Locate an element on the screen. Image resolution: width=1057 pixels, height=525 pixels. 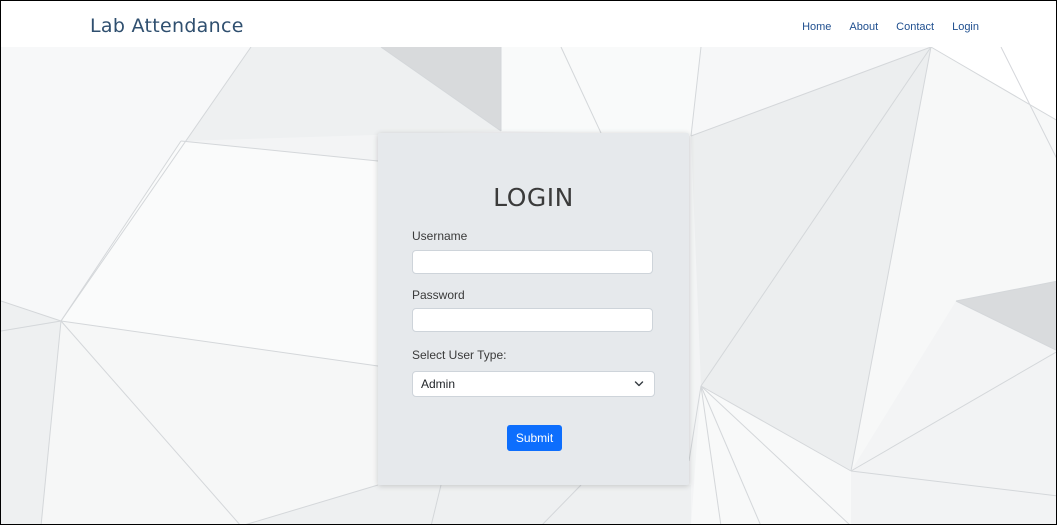
nav-link-about: About is located at coordinates (863, 27).